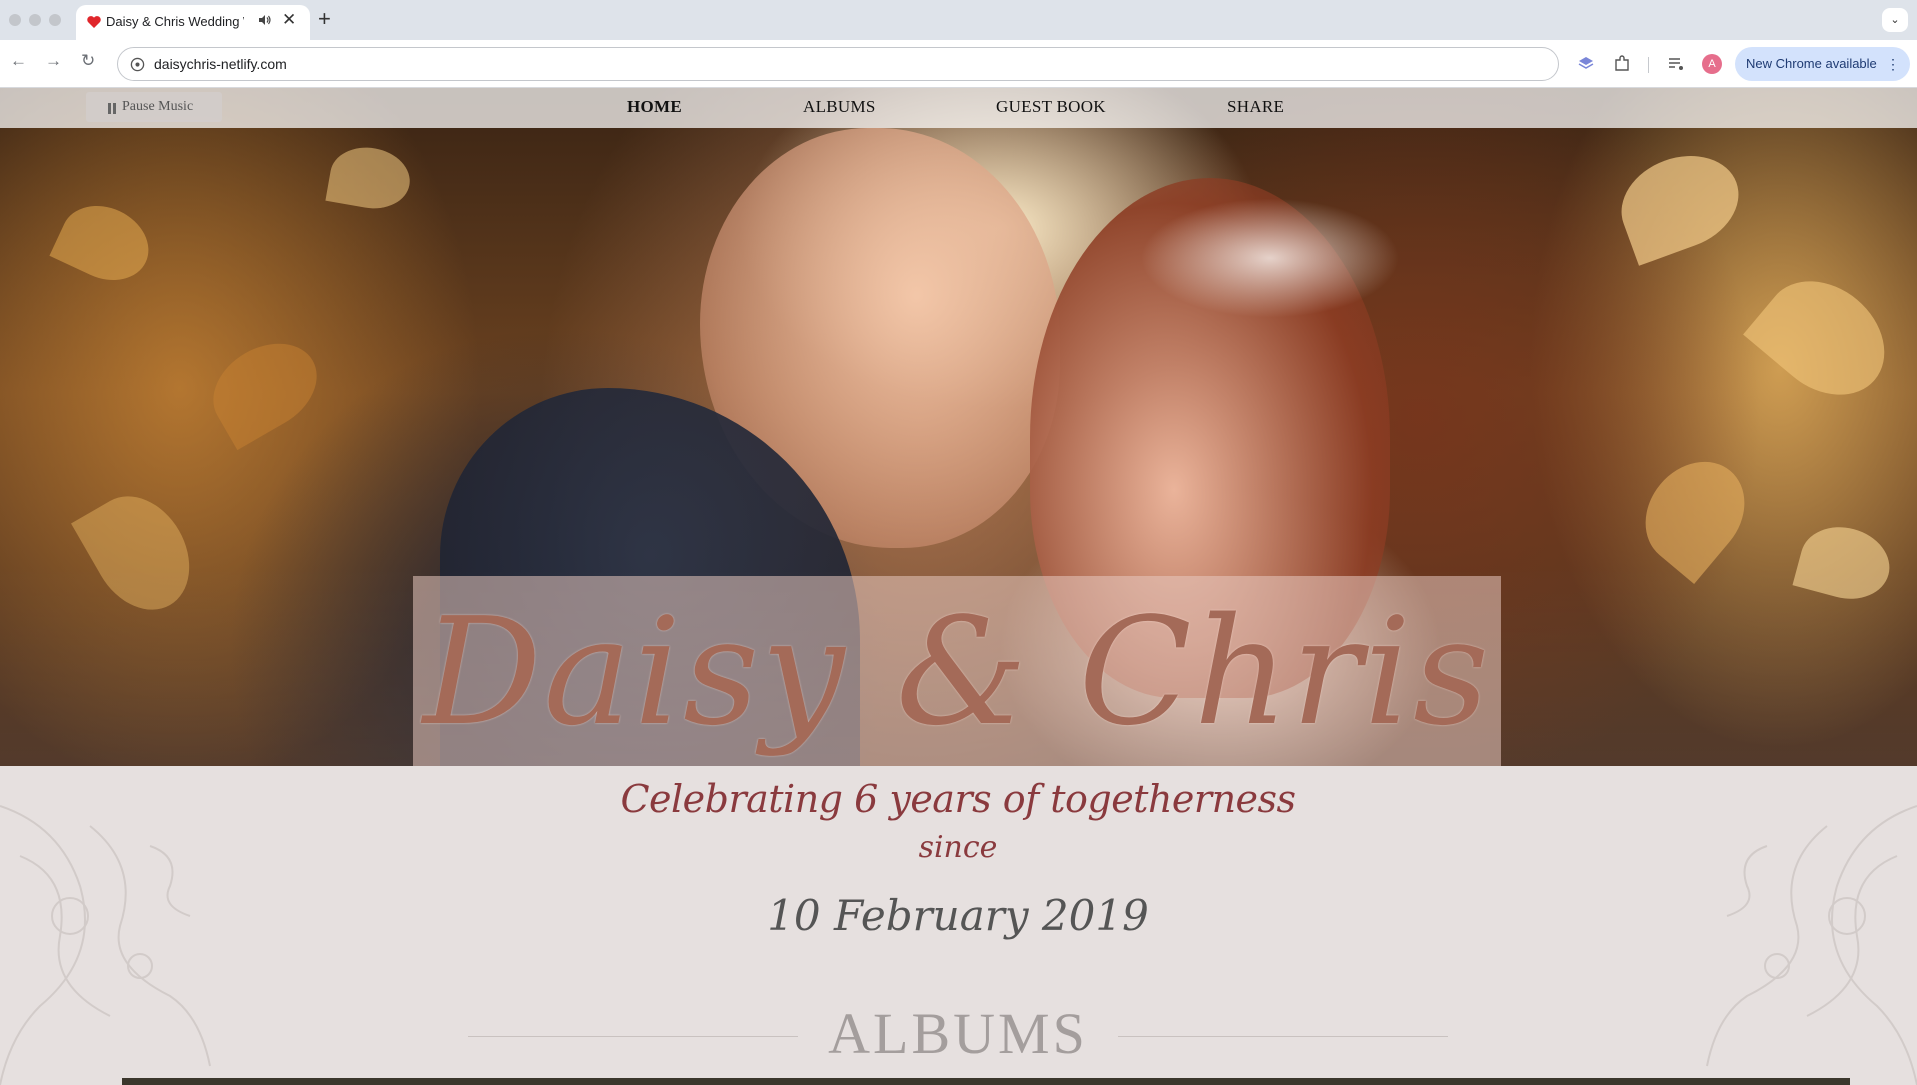 This screenshot has height=1085, width=1917. Describe the element at coordinates (35, 20) in the screenshot. I see `window-minimize-dot` at that location.